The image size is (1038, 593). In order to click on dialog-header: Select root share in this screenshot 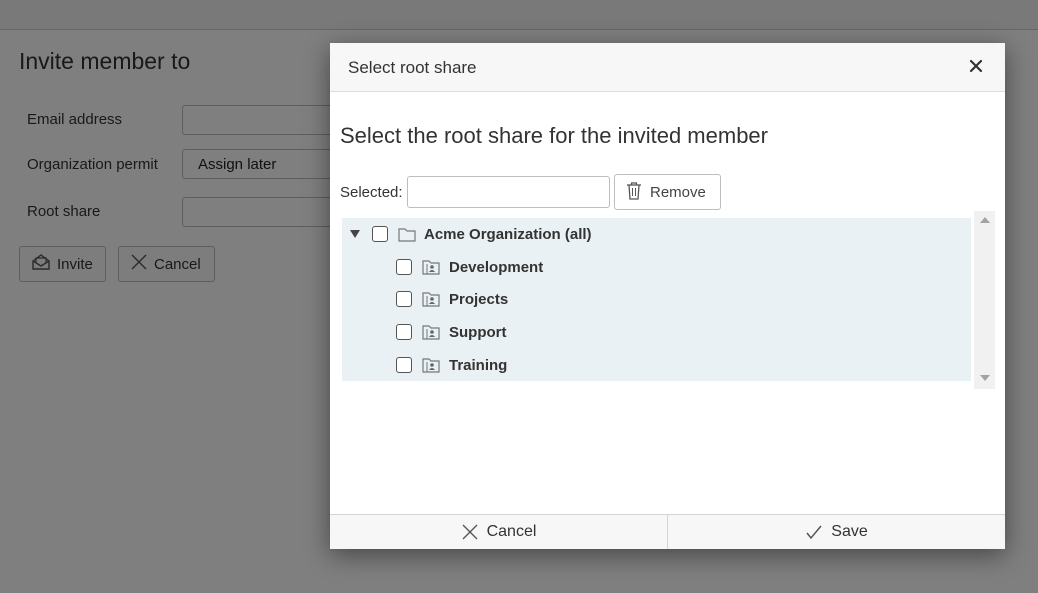, I will do `click(667, 67)`.